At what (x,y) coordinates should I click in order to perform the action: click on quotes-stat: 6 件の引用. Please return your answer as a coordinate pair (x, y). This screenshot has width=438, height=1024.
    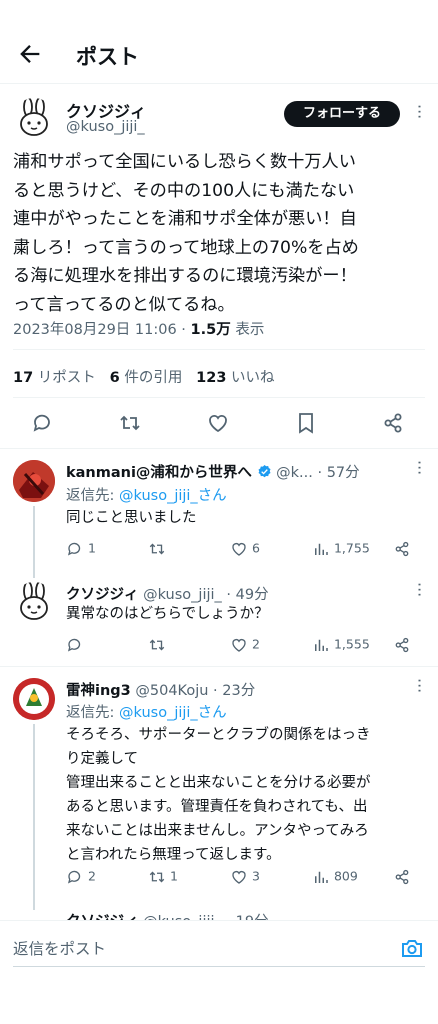
    Looking at the image, I should click on (146, 378).